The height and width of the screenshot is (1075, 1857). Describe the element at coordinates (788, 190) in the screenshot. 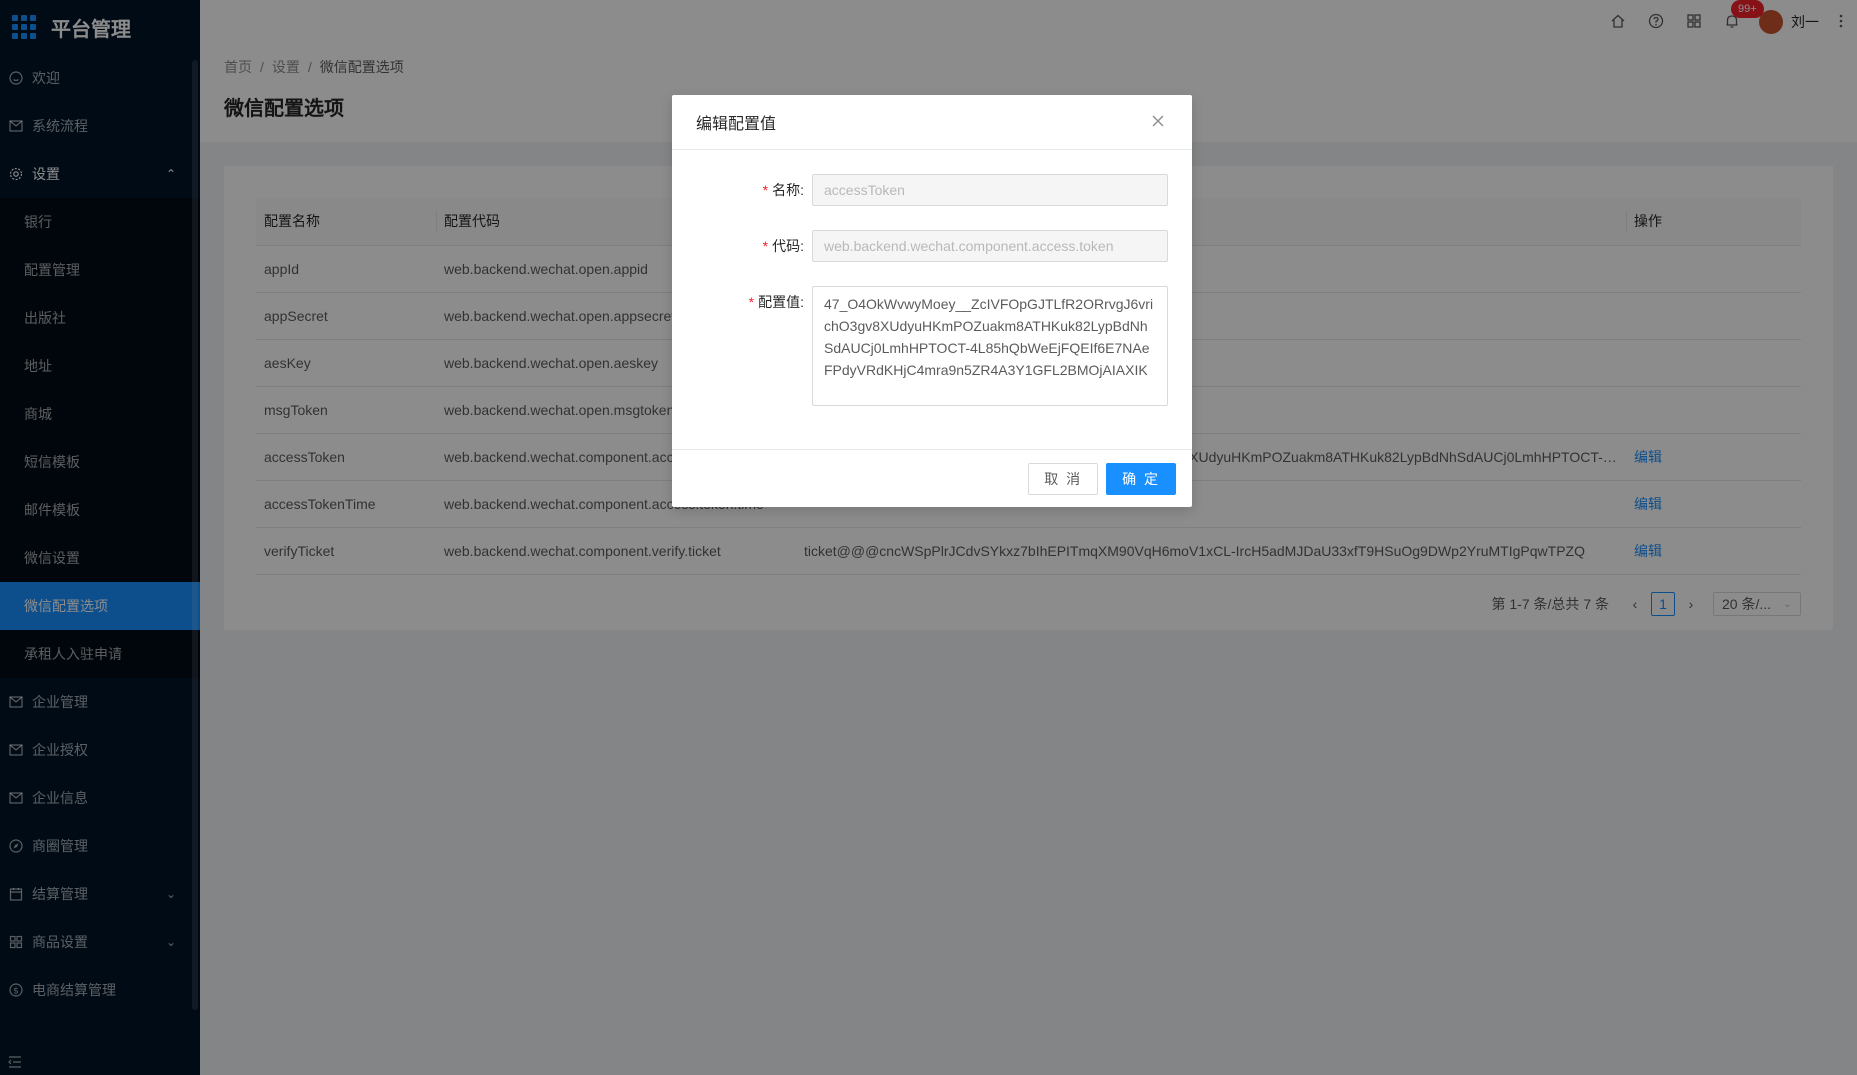

I see `label-text: 名称:` at that location.